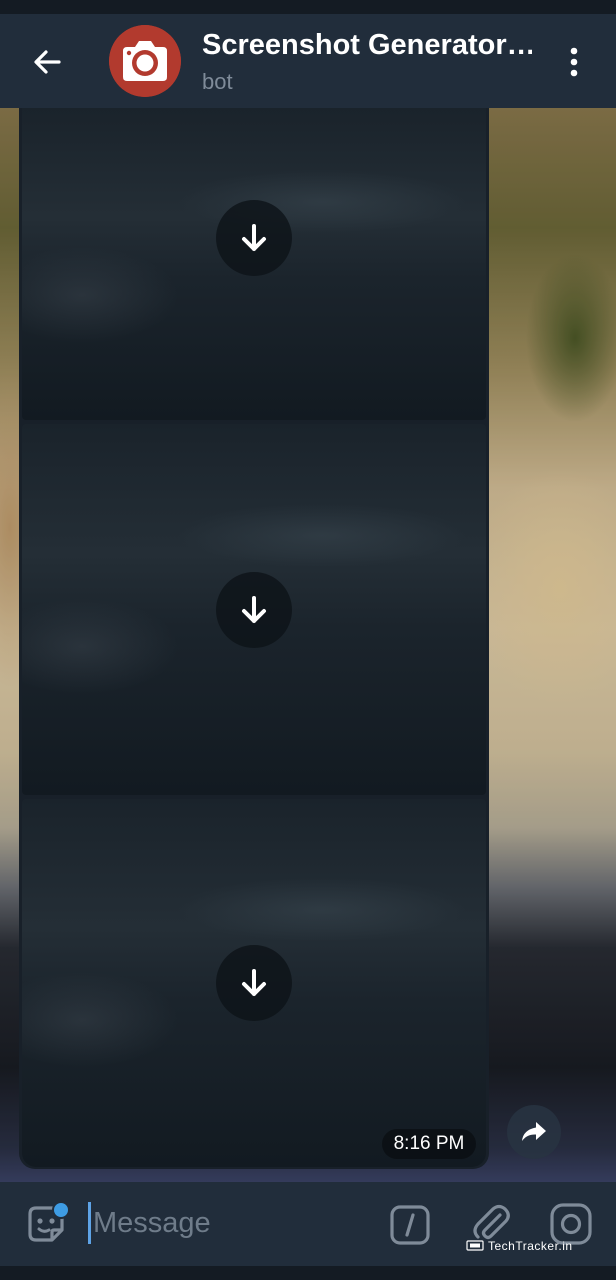  What do you see at coordinates (308, 7) in the screenshot?
I see `status-bar` at bounding box center [308, 7].